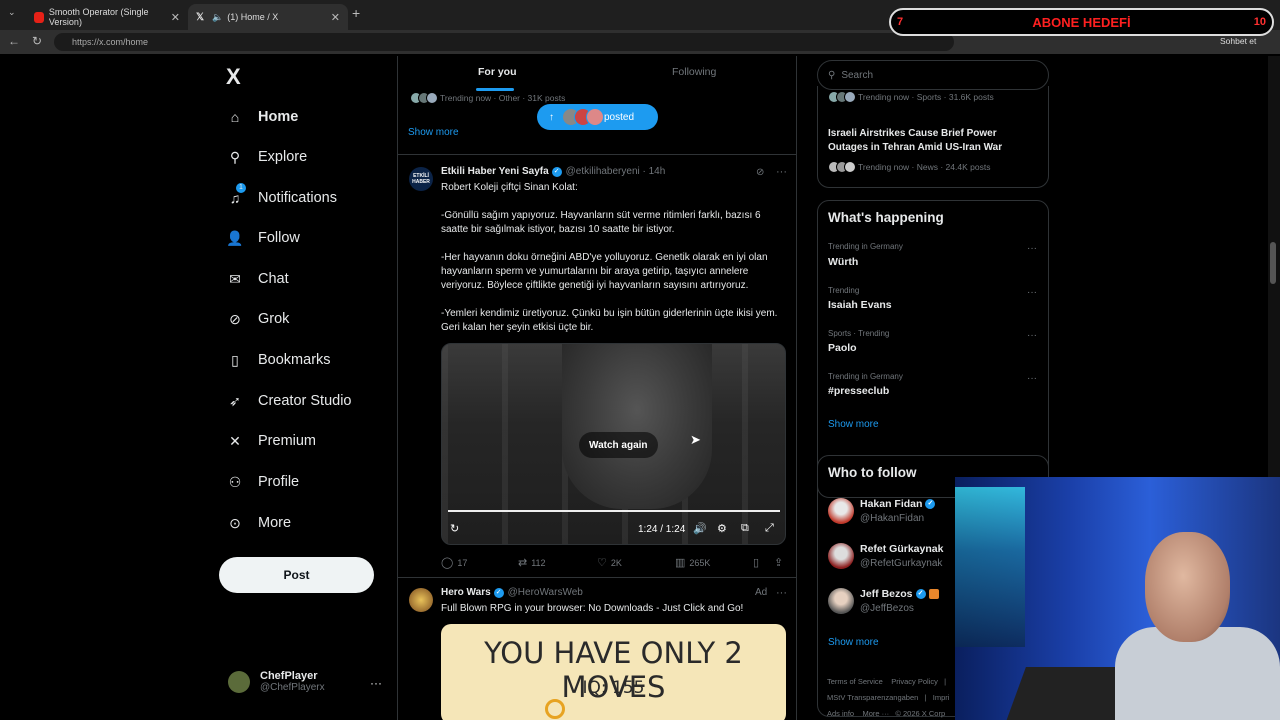 The image size is (1280, 720). I want to click on post-button: Post, so click(296, 575).